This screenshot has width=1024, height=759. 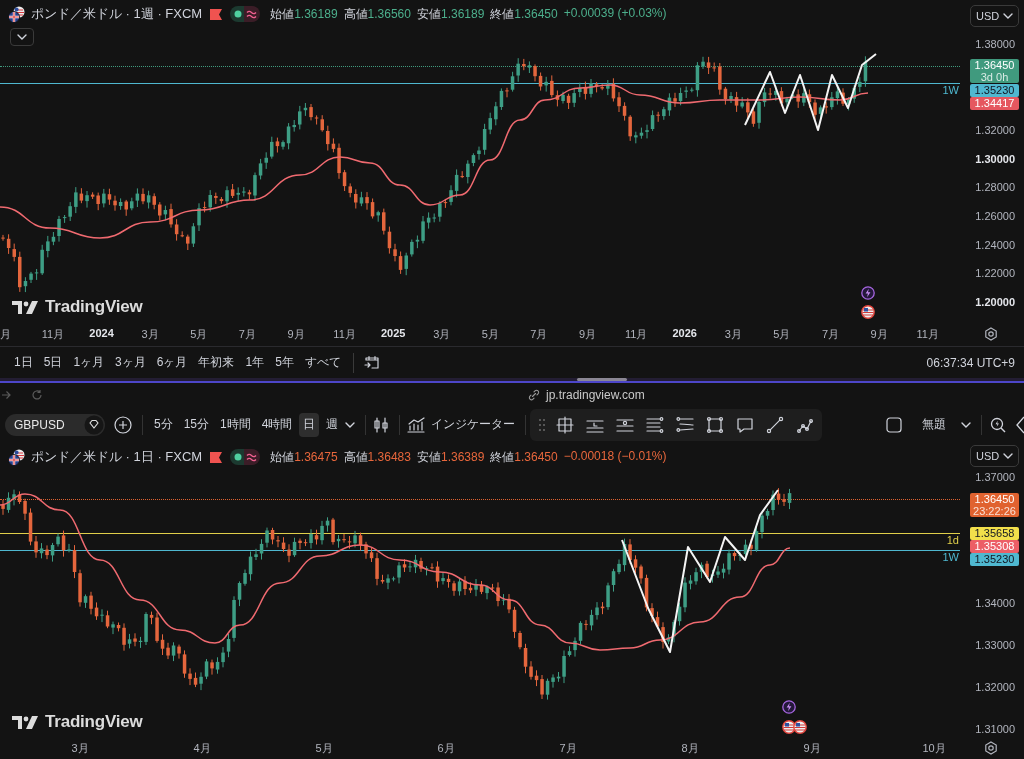 I want to click on range-button: 6ヶ月, so click(x=172, y=362).